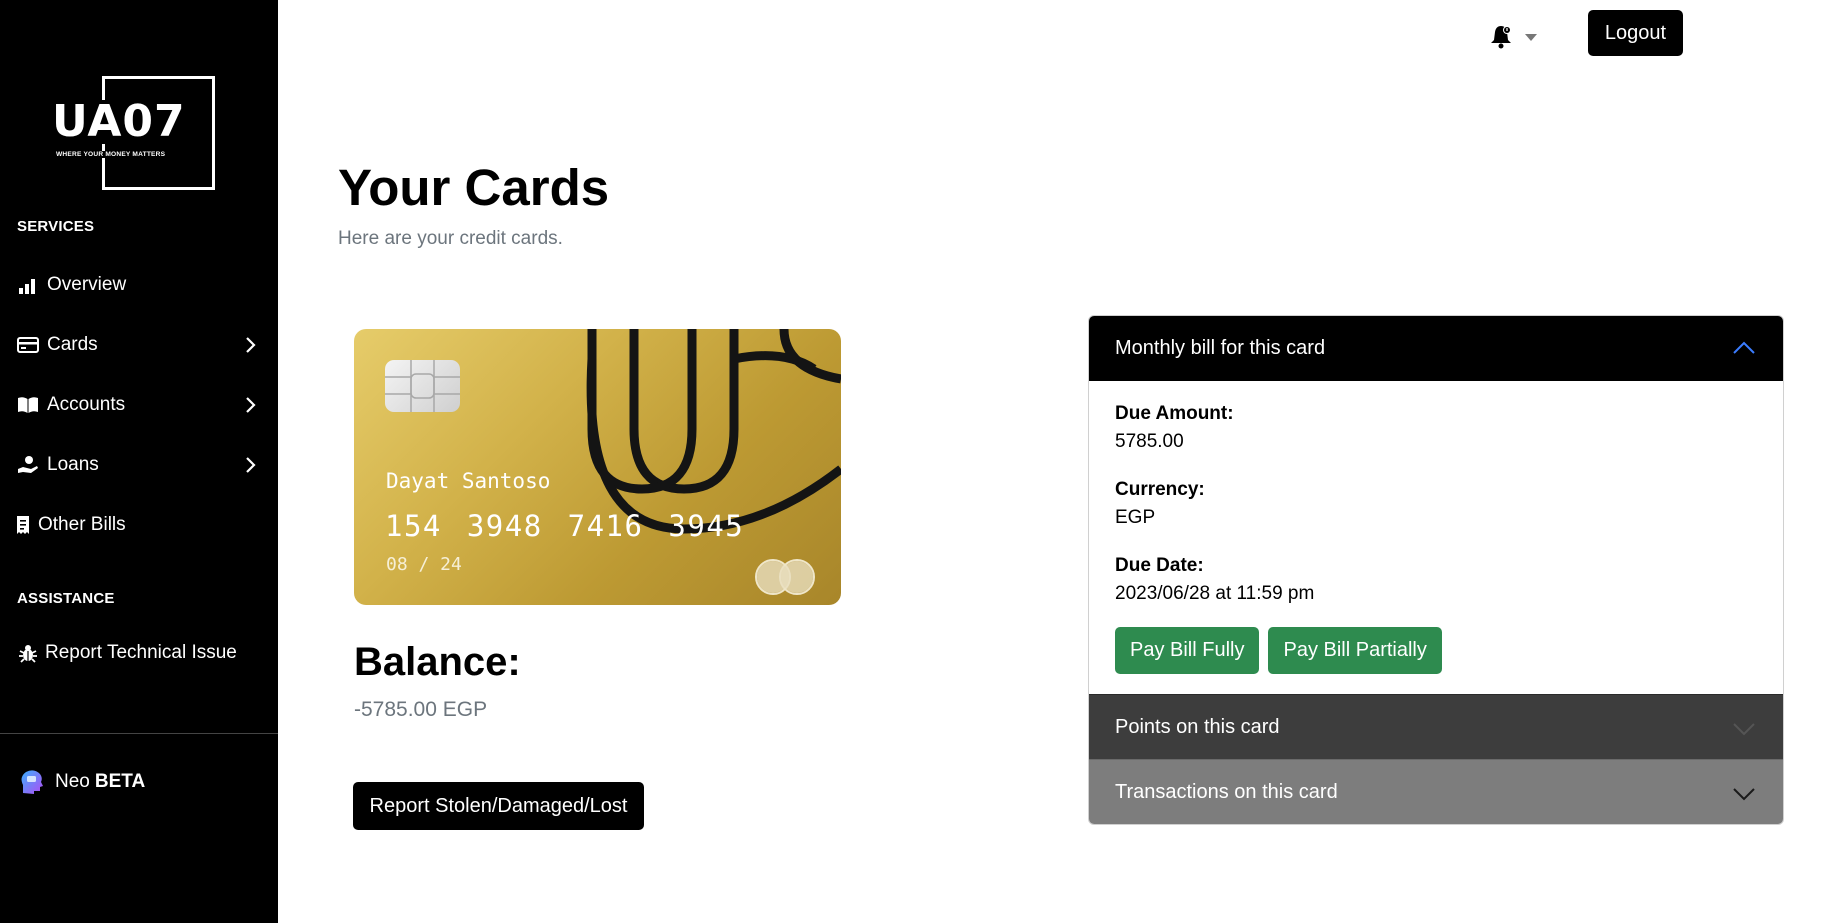 The width and height of the screenshot is (1839, 923). Describe the element at coordinates (82, 524) in the screenshot. I see `sidebar-item-label: Other Bills` at that location.